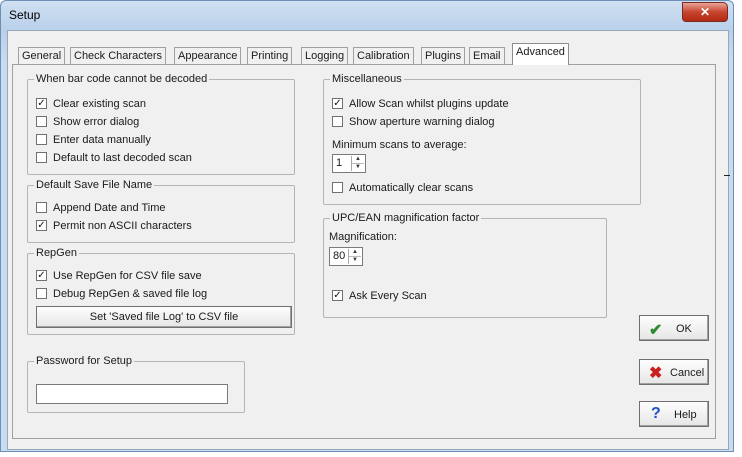 The width and height of the screenshot is (742, 457). I want to click on cancel-button: ✖ Cancel, so click(674, 372).